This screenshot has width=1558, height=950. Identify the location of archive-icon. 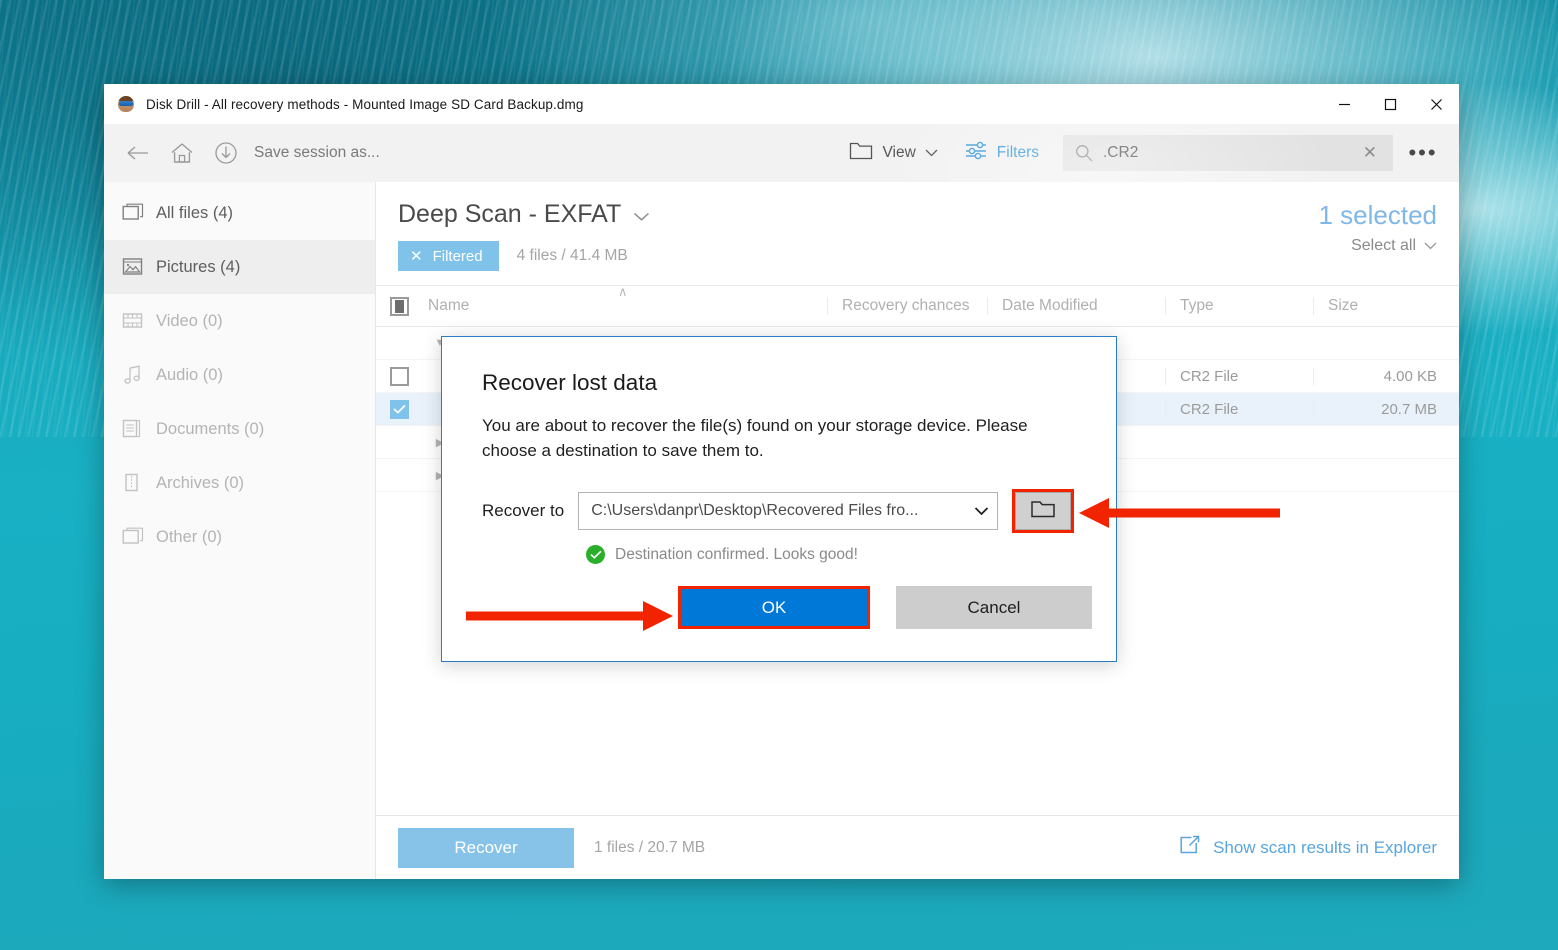
(139, 483).